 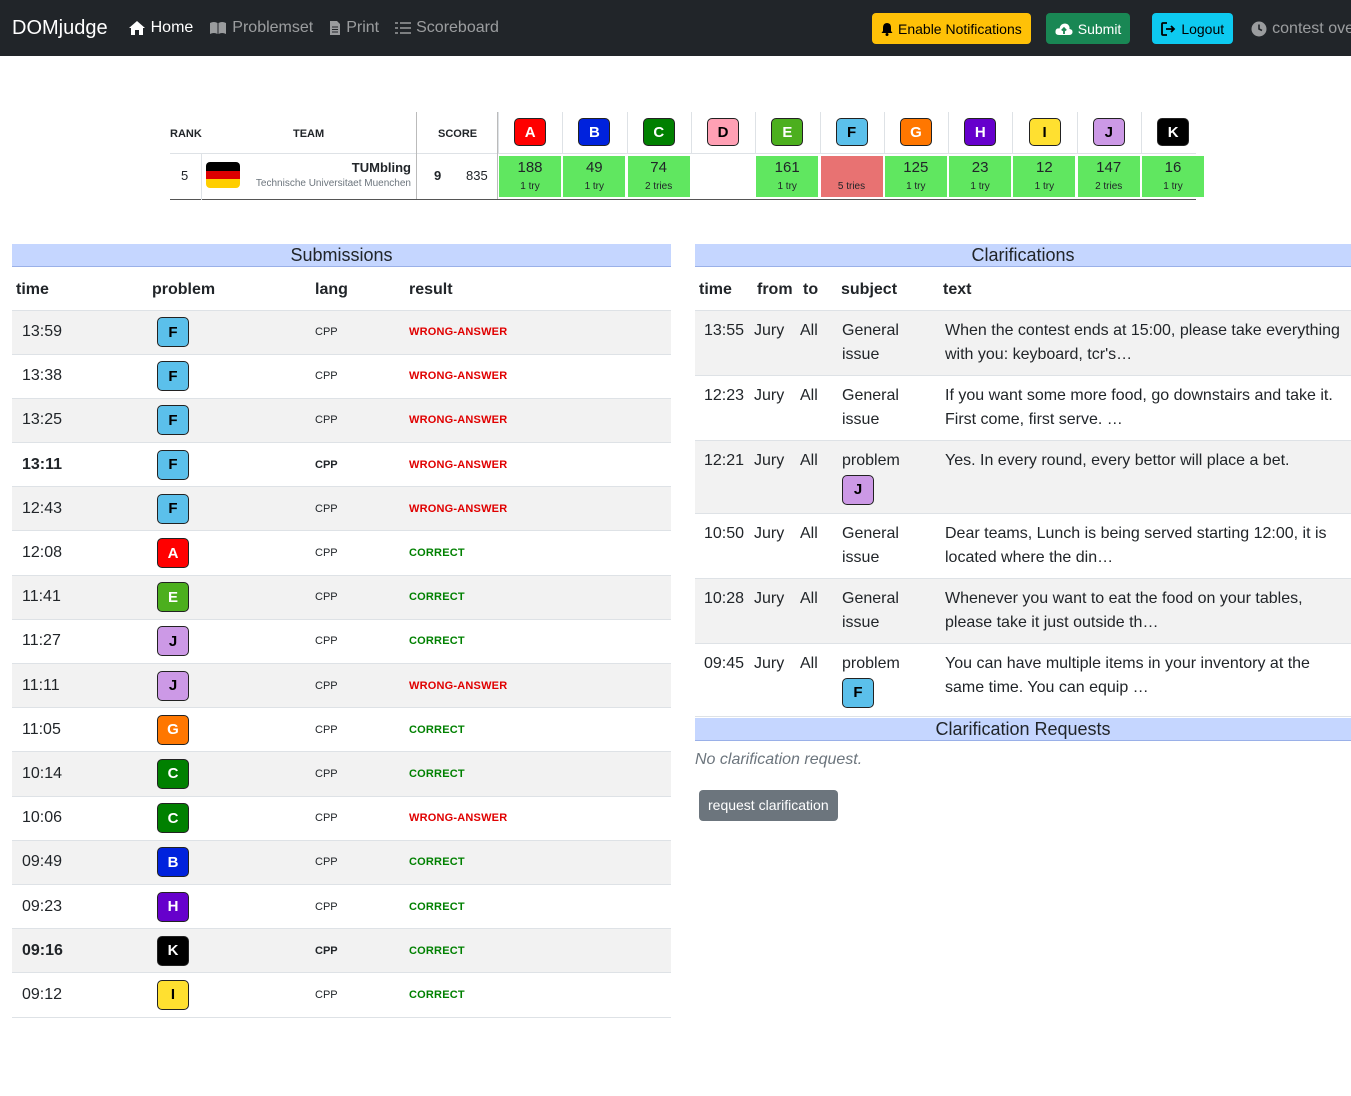 What do you see at coordinates (341, 950) in the screenshot?
I see `submission-row: 09:16 K CPP CORRECT` at bounding box center [341, 950].